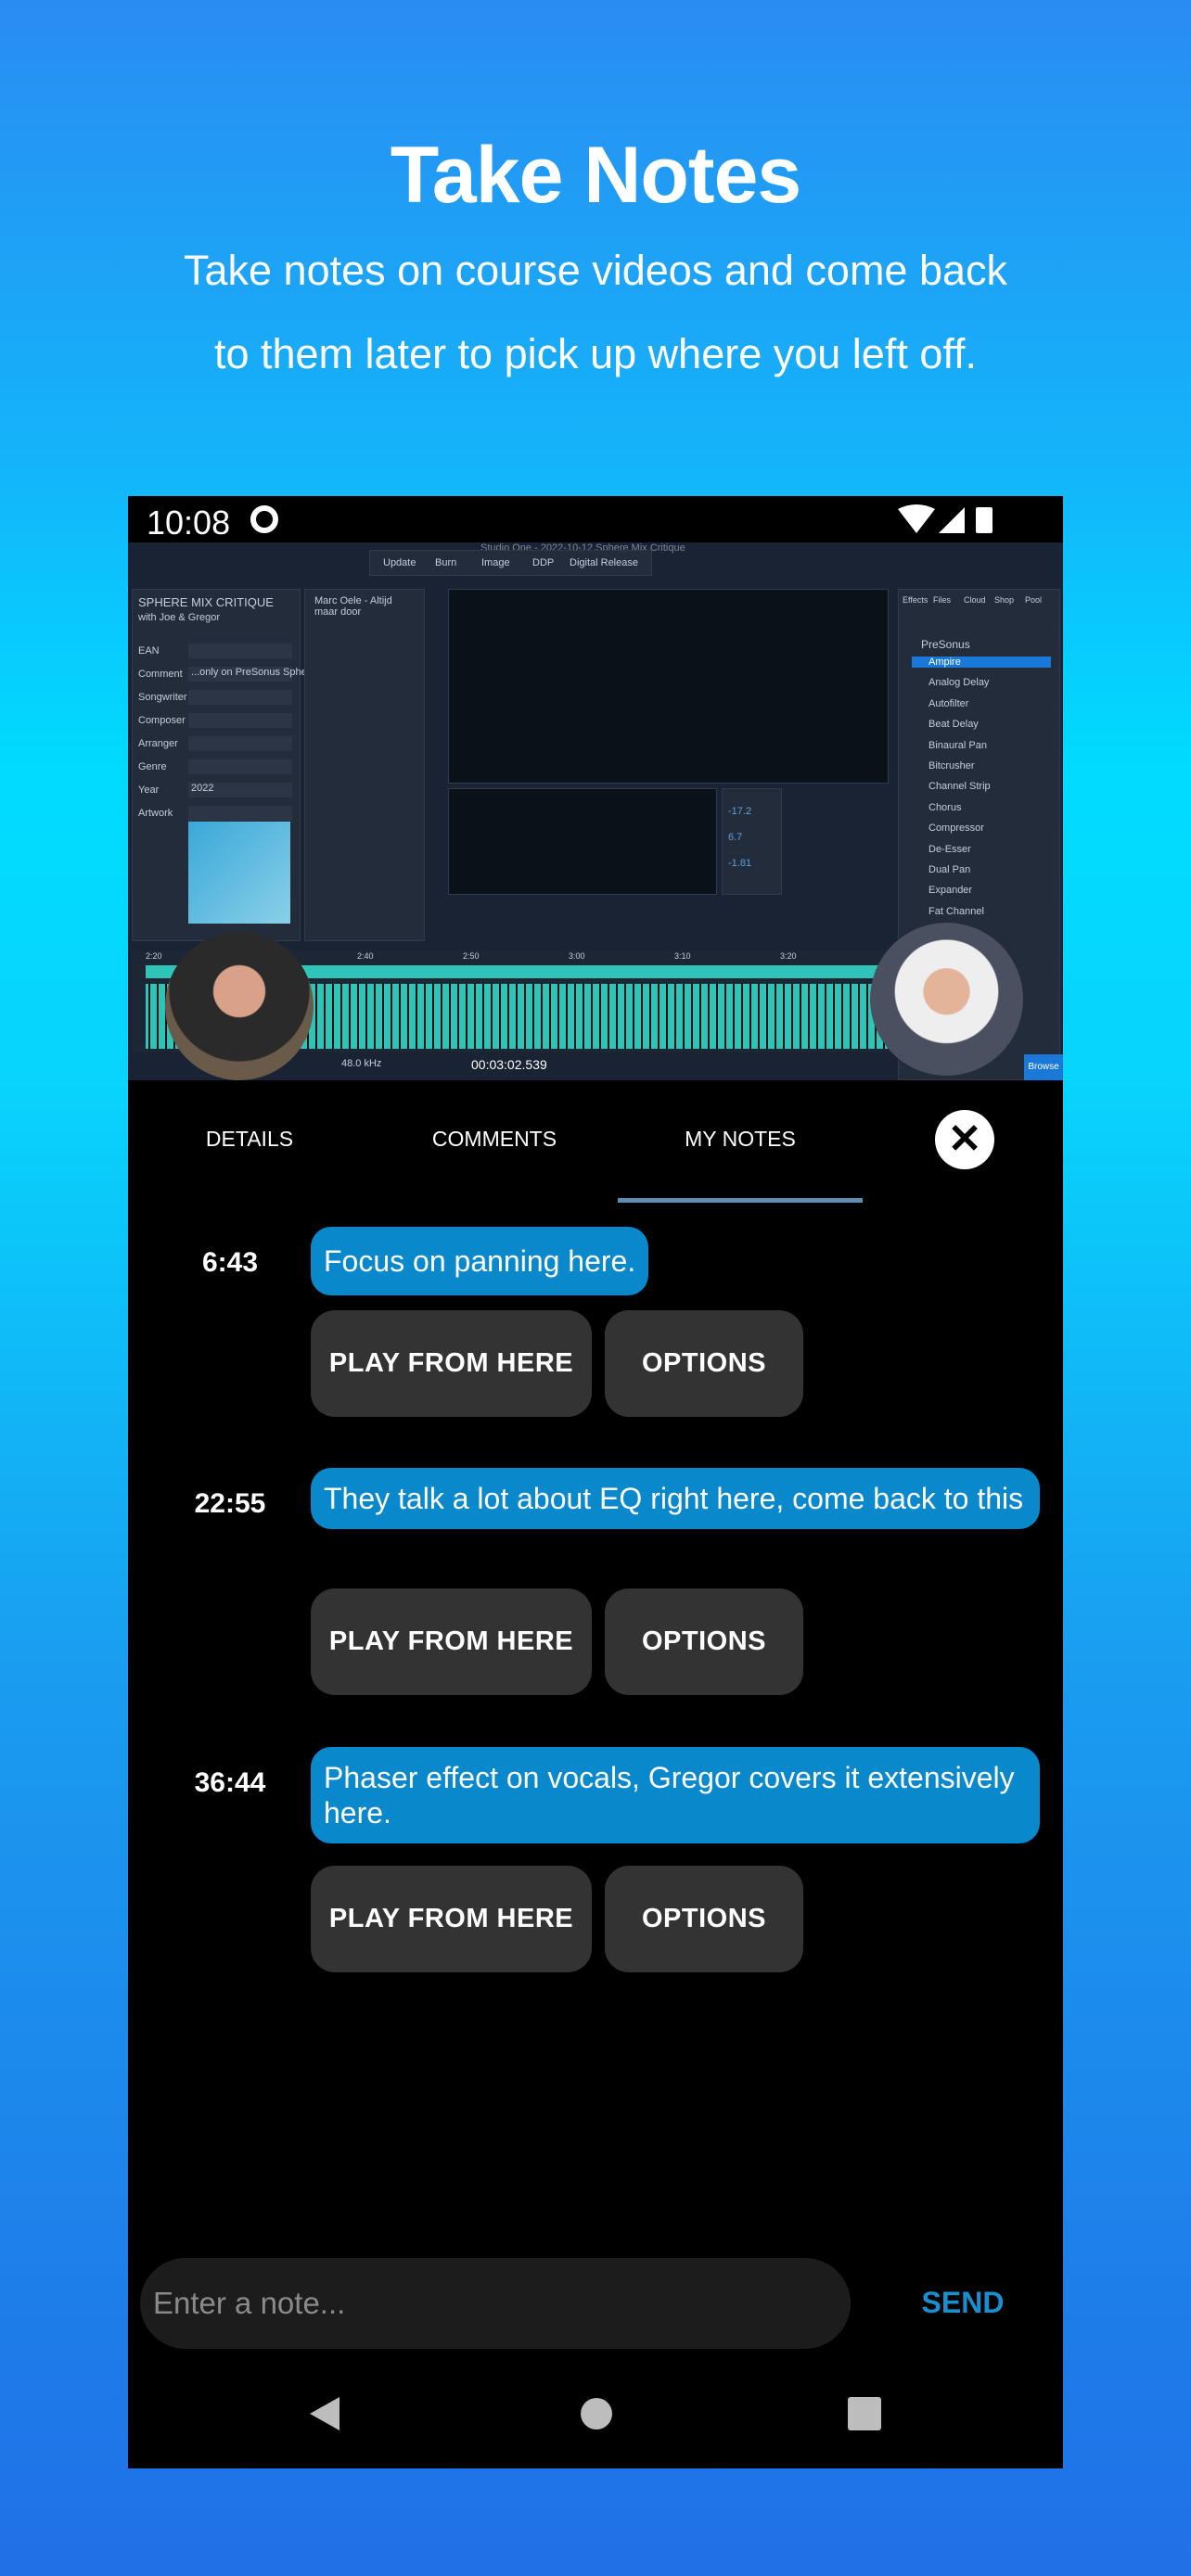 The height and width of the screenshot is (2576, 1191). What do you see at coordinates (179, 618) in the screenshot?
I see `video-project-subtitle: with Joe & Gregor` at bounding box center [179, 618].